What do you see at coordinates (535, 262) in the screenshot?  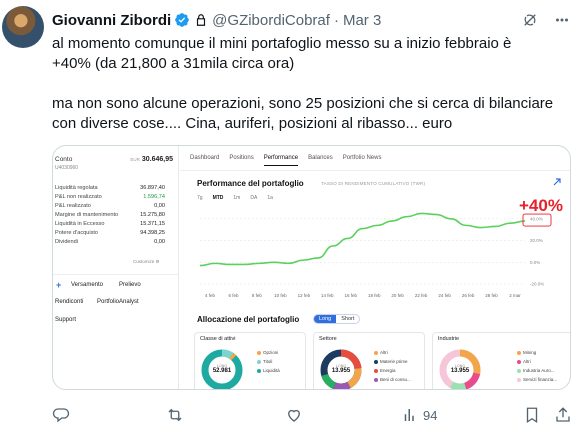 I see `y-tick-label: 0.0%` at bounding box center [535, 262].